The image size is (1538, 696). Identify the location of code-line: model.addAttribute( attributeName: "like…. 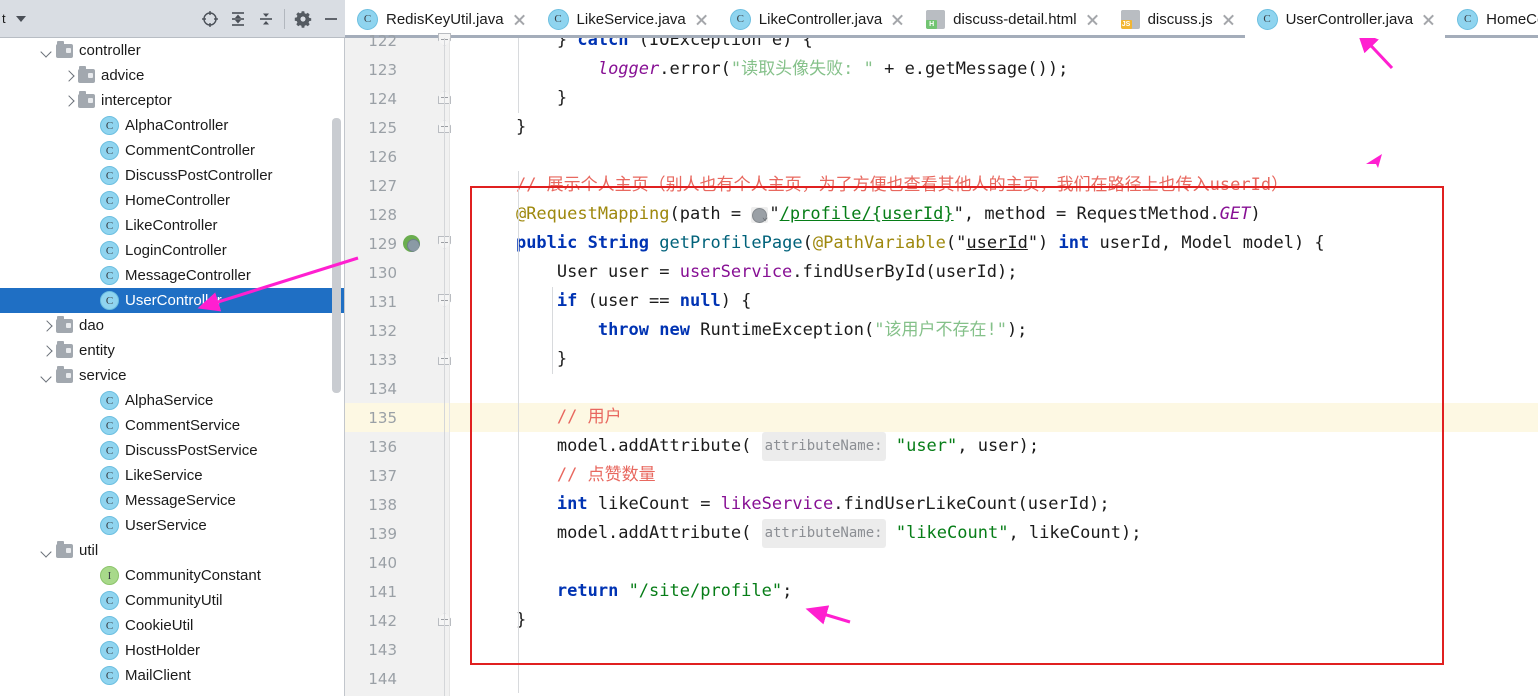
(994, 533).